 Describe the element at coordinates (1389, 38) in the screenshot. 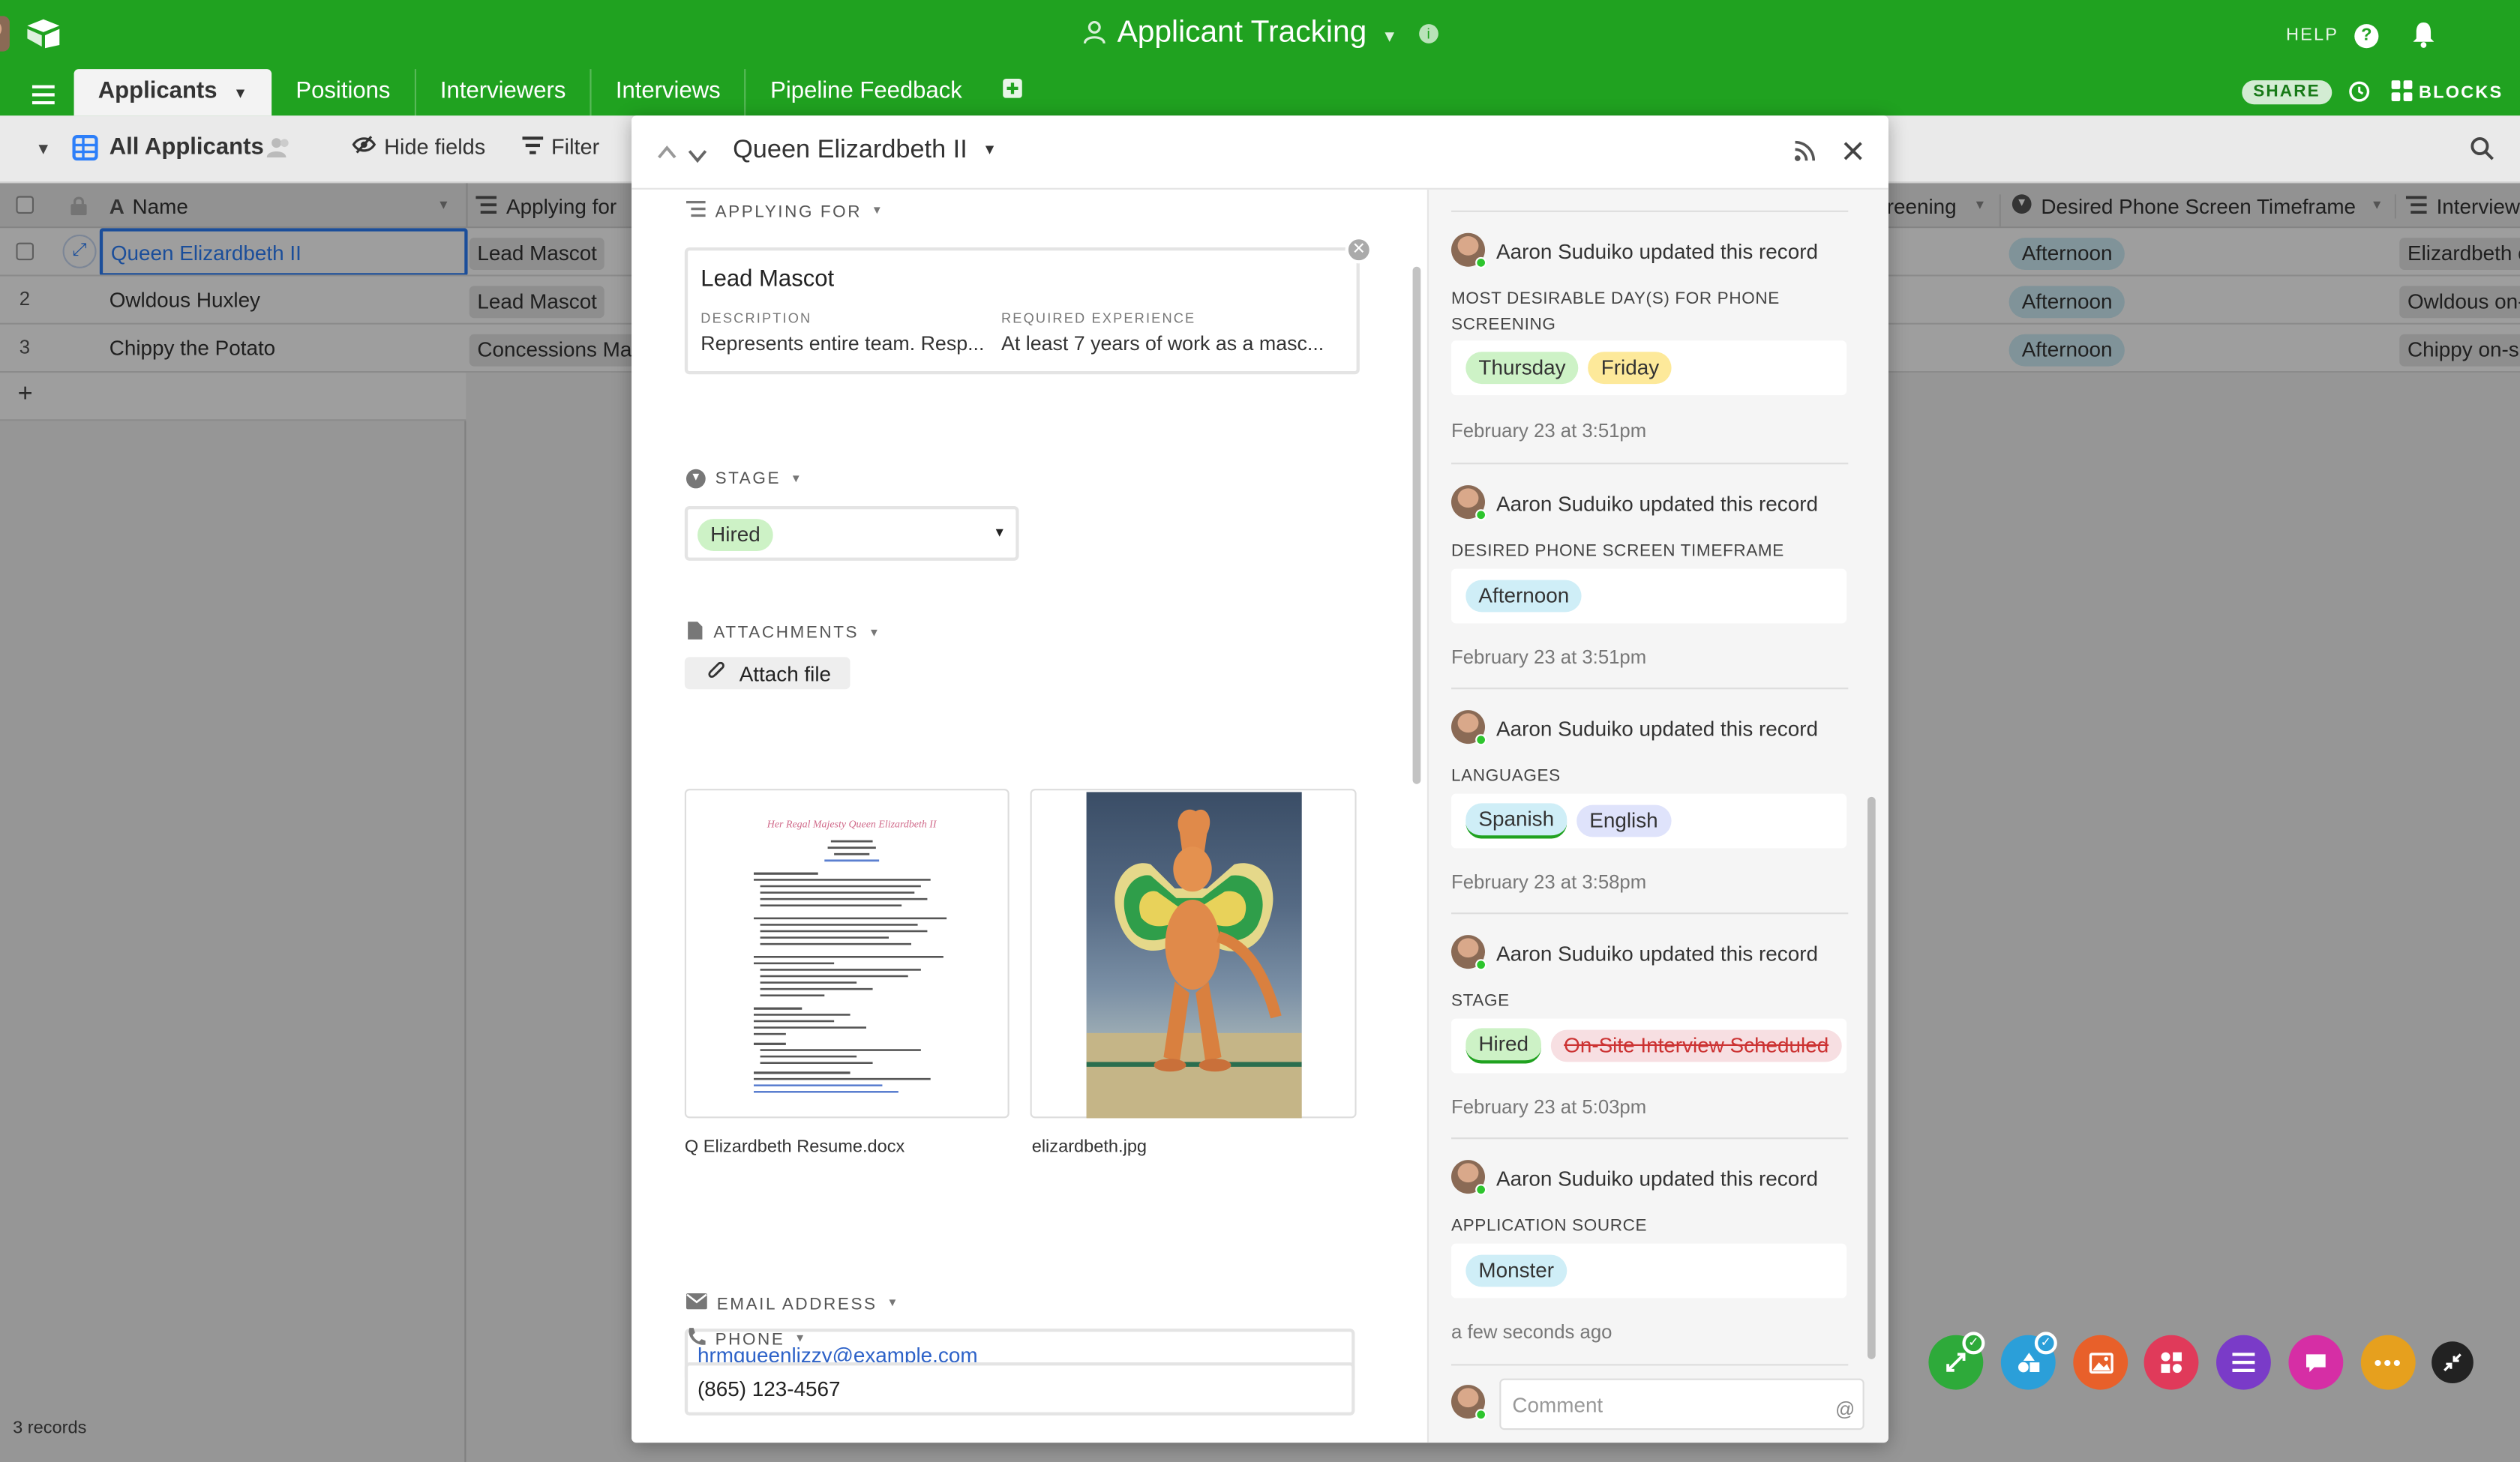

I see `base-menu-chevron-icon: ▼` at that location.